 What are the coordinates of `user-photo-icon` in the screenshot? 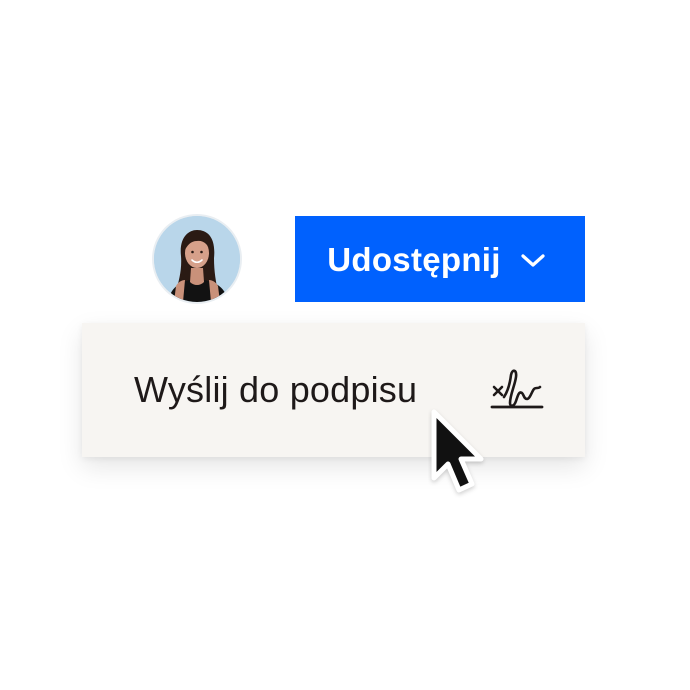 It's located at (197, 259).